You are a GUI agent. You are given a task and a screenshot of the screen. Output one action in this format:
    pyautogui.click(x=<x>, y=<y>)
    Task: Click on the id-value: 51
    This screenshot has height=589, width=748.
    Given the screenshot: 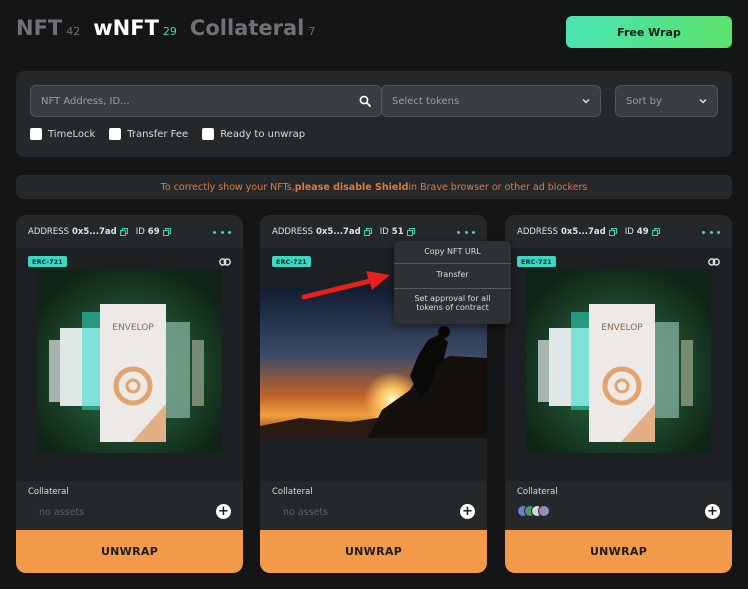 What is the action you would take?
    pyautogui.click(x=397, y=232)
    